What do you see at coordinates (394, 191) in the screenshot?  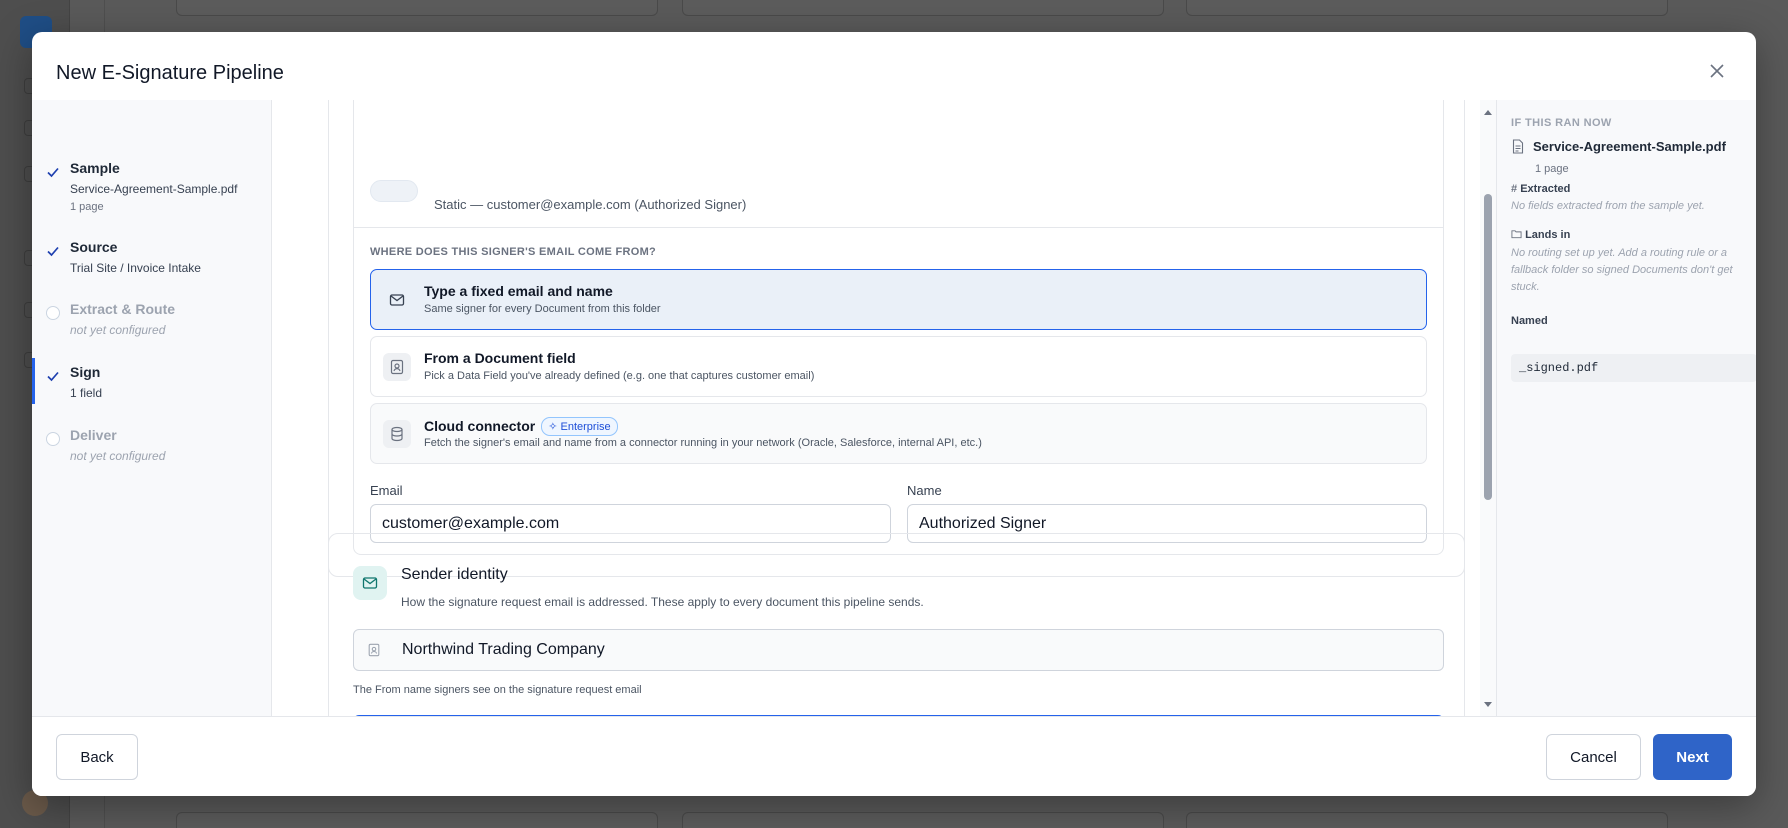 I see `signer-avatar` at bounding box center [394, 191].